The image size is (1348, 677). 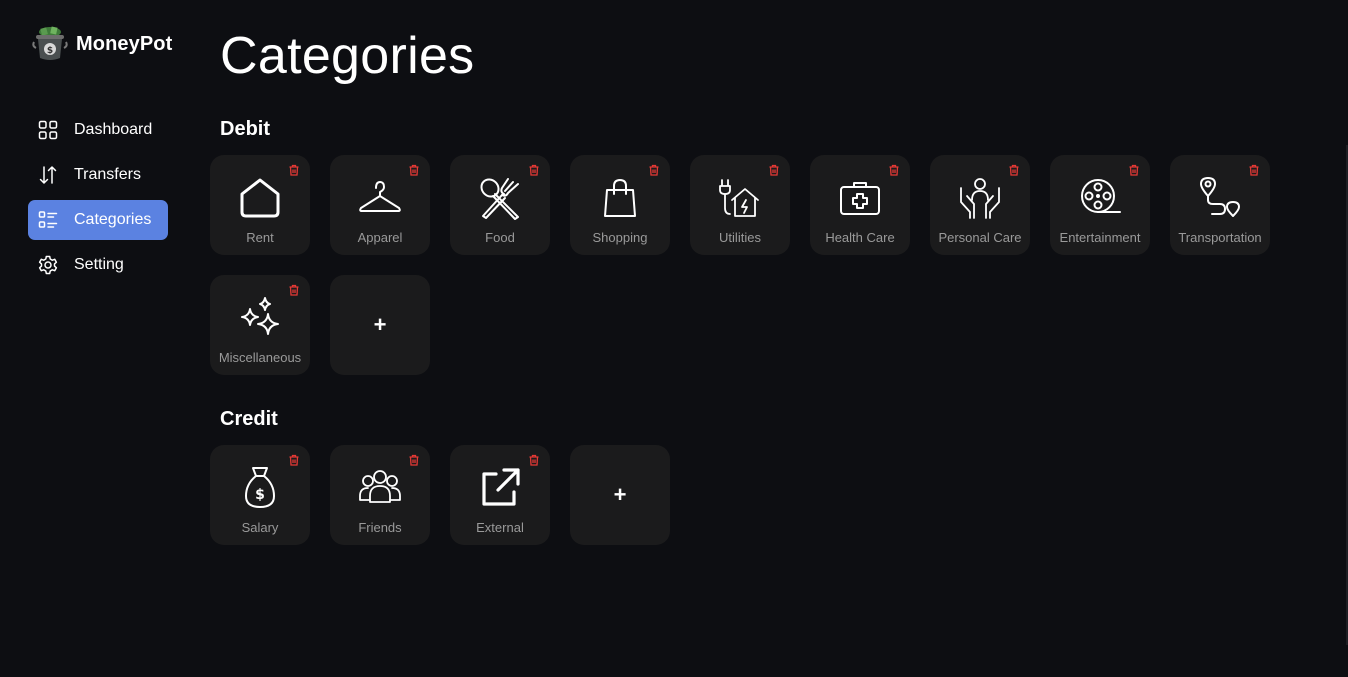 I want to click on sidebar-item-transfers: Transfers, so click(x=98, y=175).